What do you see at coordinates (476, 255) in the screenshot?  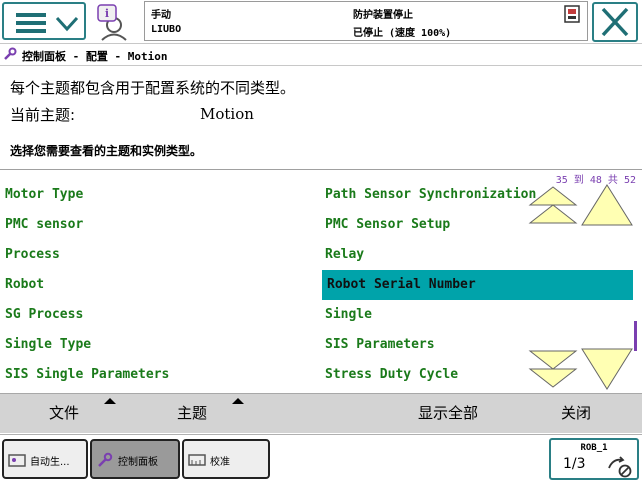 I see `list-item-relay: Relay` at bounding box center [476, 255].